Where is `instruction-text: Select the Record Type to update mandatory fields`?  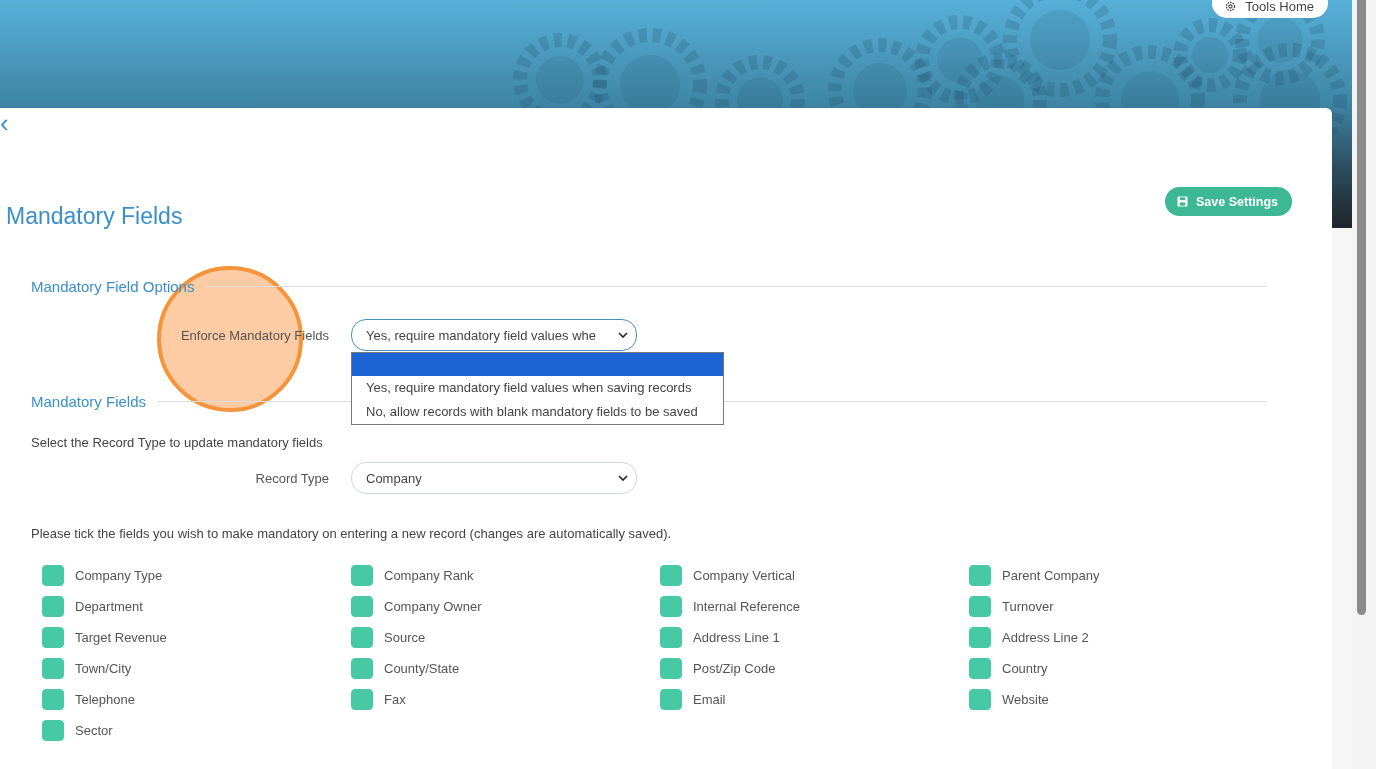 instruction-text: Select the Record Type to update mandatory fields is located at coordinates (177, 442).